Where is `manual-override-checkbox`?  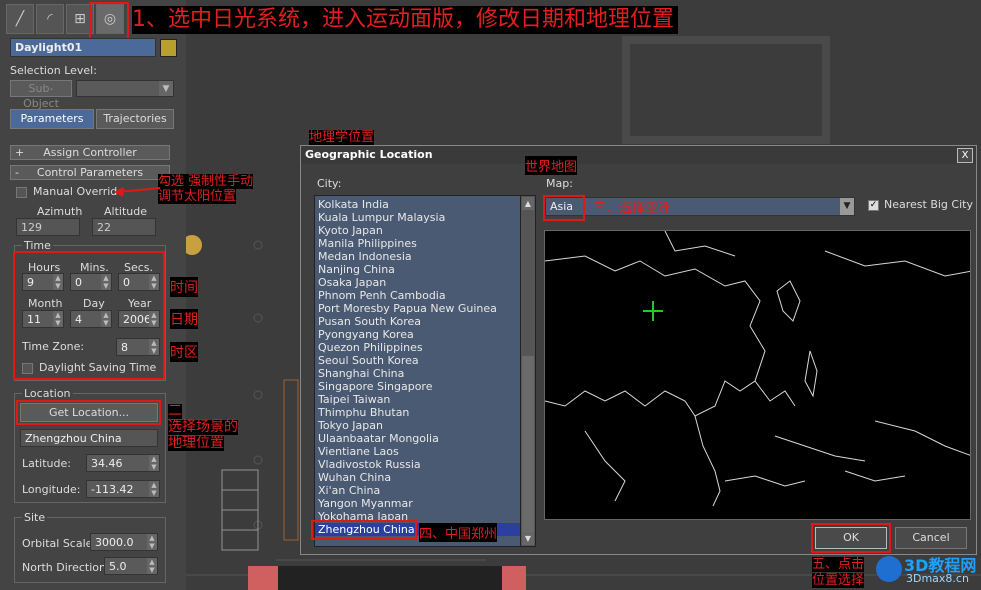 manual-override-checkbox is located at coordinates (21, 192).